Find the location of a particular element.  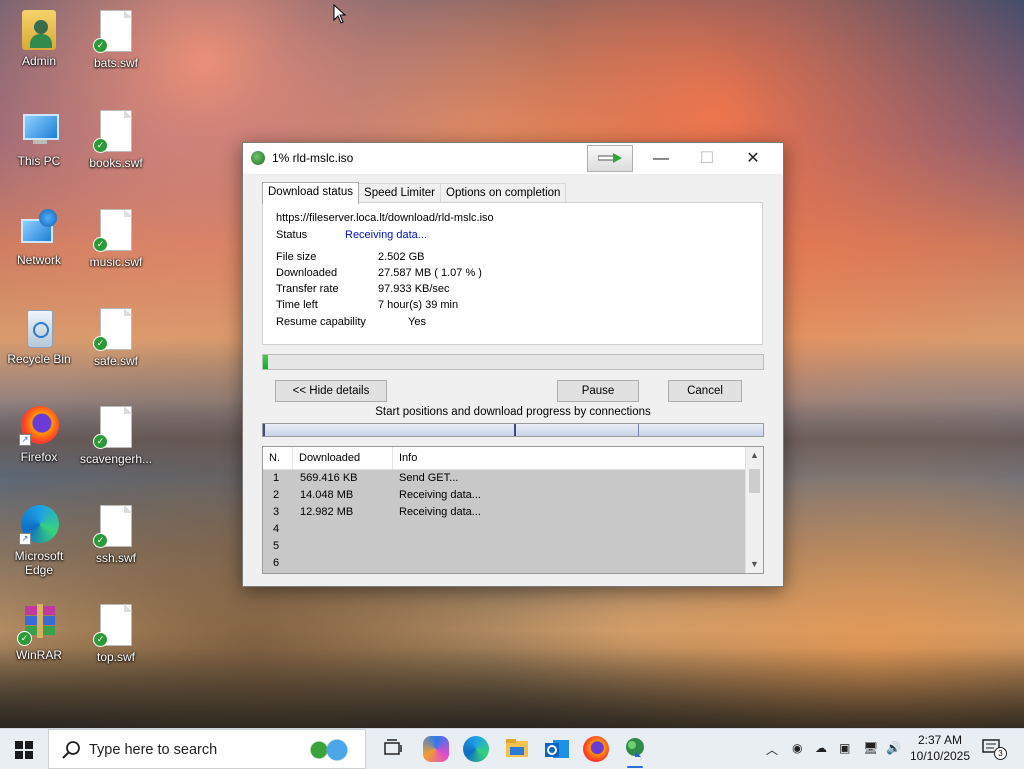

taskbar-search-box: Type here to search is located at coordinates (207, 749).